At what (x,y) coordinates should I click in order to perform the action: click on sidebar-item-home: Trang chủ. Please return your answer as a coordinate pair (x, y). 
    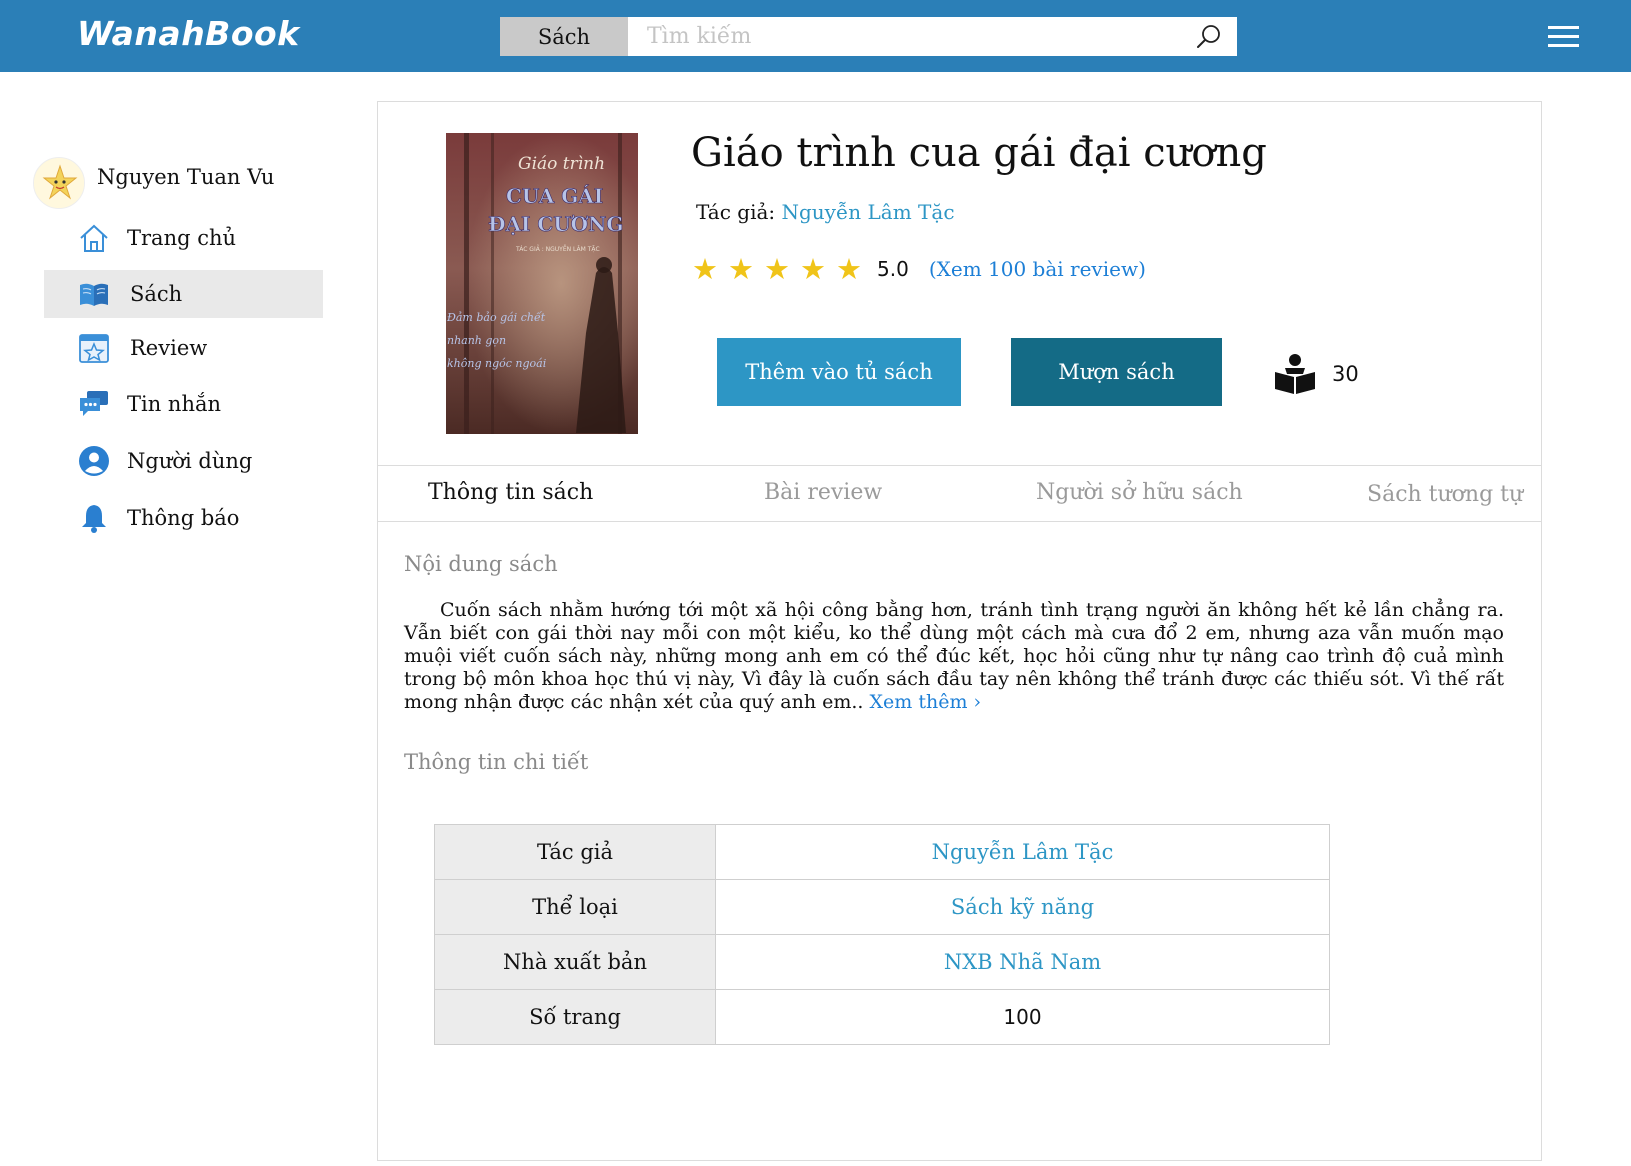
    Looking at the image, I should click on (183, 238).